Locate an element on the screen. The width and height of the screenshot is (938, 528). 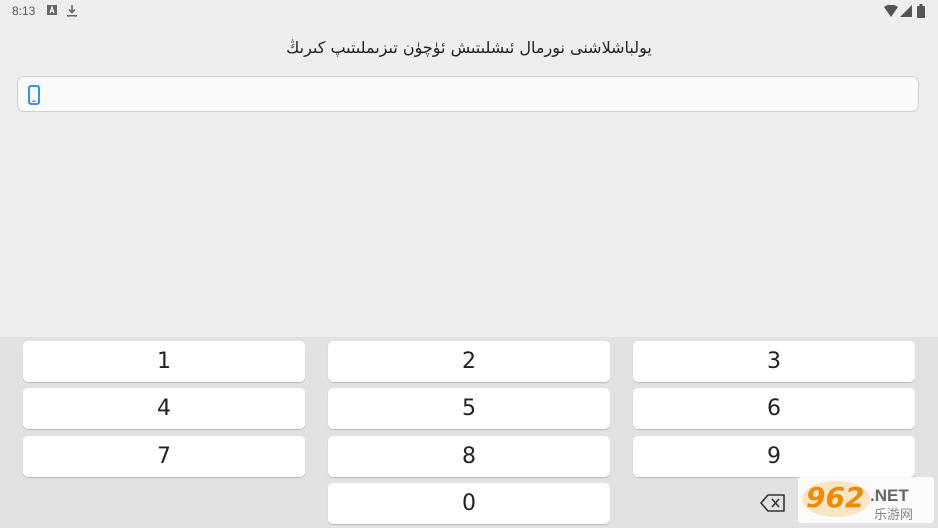
key-3: 3 is located at coordinates (774, 361).